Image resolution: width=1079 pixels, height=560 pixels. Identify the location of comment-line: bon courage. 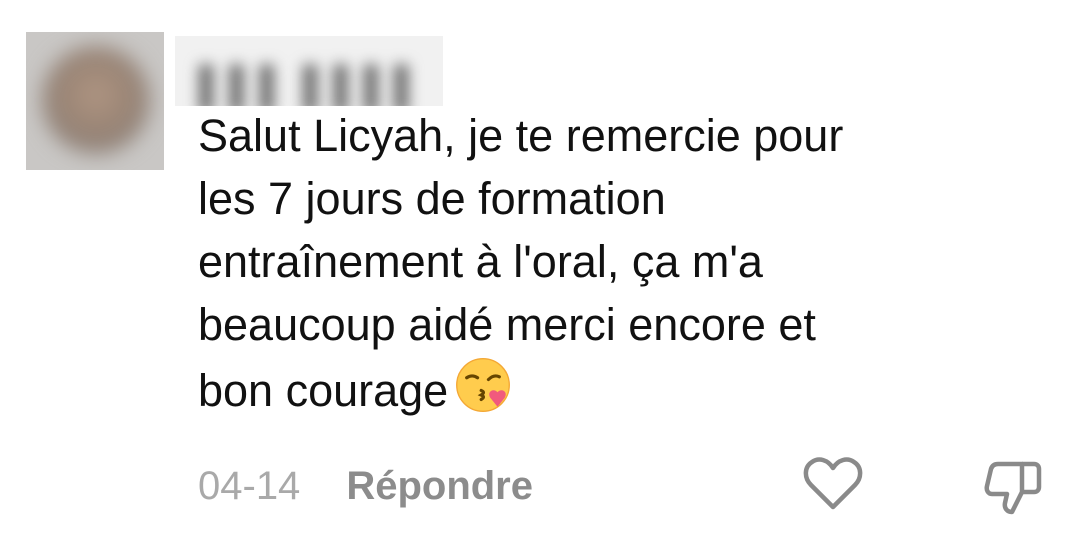
(323, 390).